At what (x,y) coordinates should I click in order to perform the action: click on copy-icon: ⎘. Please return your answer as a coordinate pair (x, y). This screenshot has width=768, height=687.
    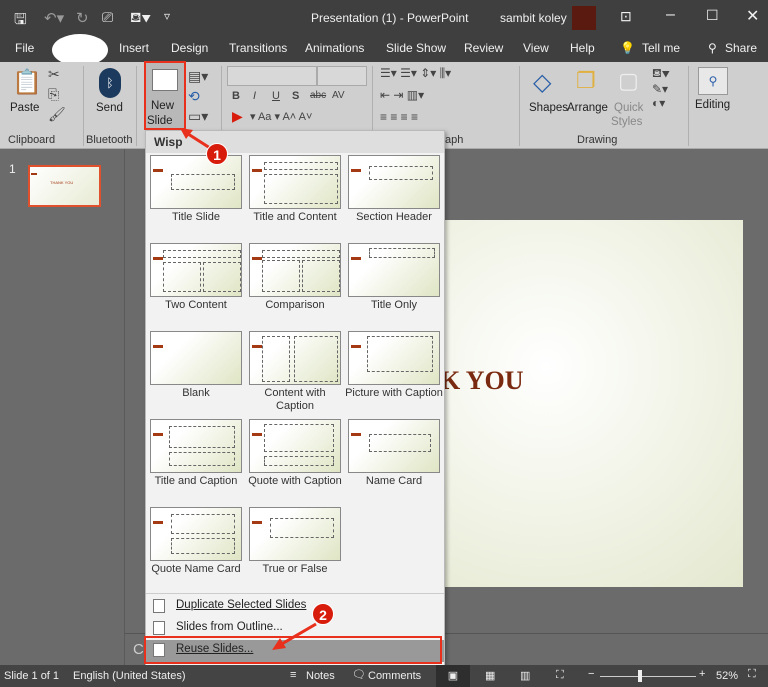
    Looking at the image, I should click on (53, 94).